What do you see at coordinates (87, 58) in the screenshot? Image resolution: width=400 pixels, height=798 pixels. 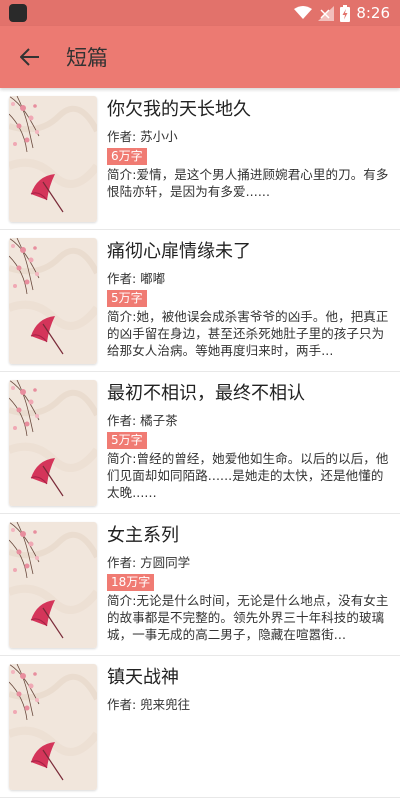 I see `page-title: 短篇` at bounding box center [87, 58].